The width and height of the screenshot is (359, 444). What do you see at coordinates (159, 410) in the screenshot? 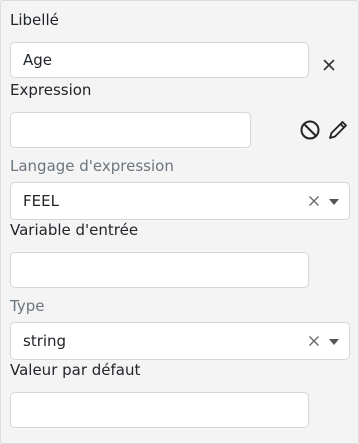
I see `default-value-input` at bounding box center [159, 410].